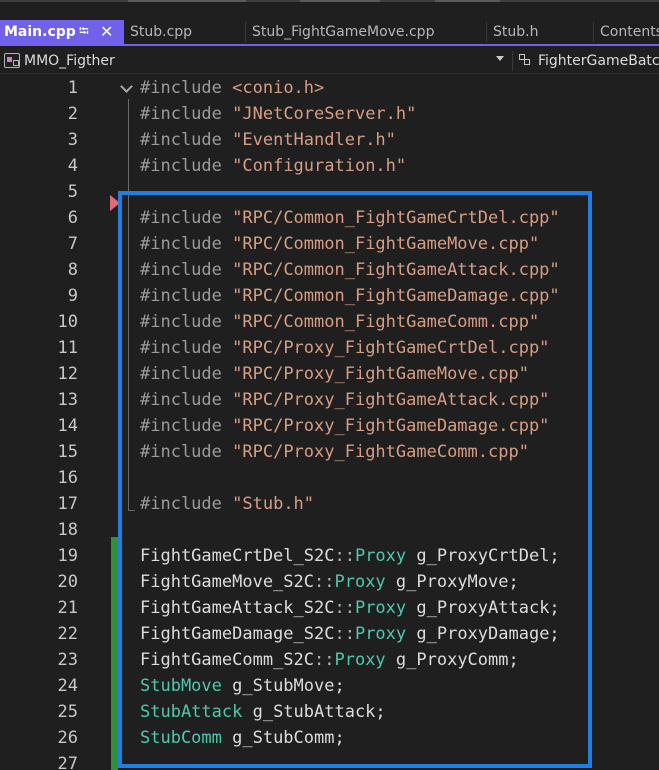 This screenshot has width=659, height=770. What do you see at coordinates (227, 582) in the screenshot?
I see `namespace-name: FightGameMove_S2C` at bounding box center [227, 582].